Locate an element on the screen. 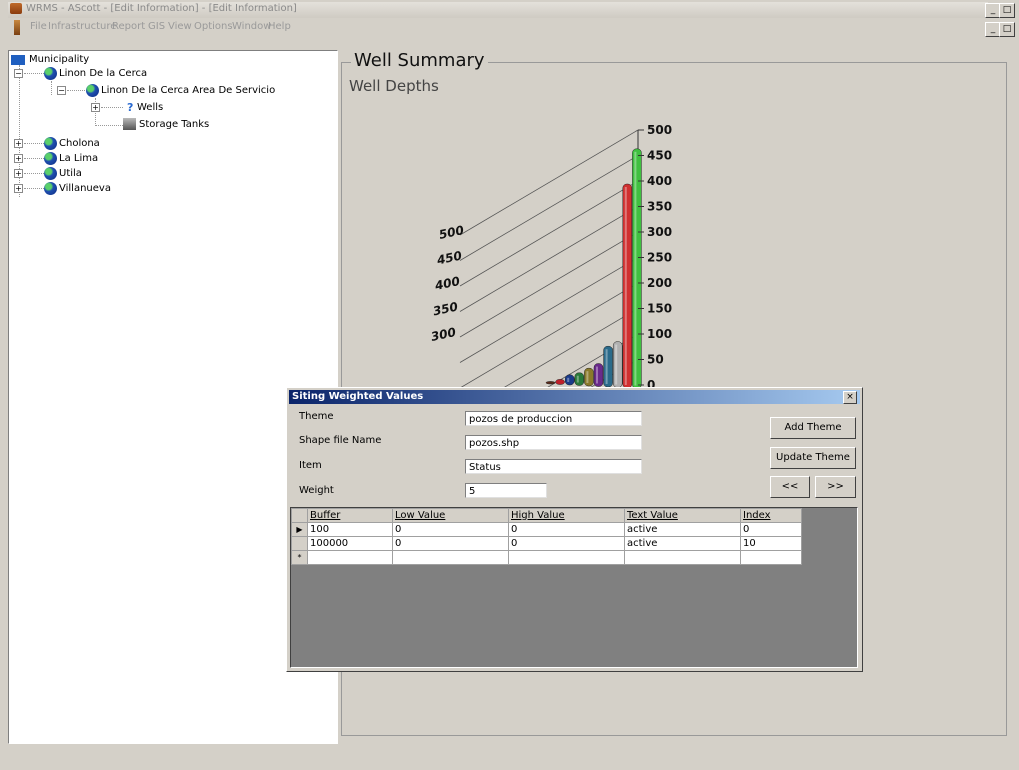  cell-buffer: 100 is located at coordinates (350, 529).